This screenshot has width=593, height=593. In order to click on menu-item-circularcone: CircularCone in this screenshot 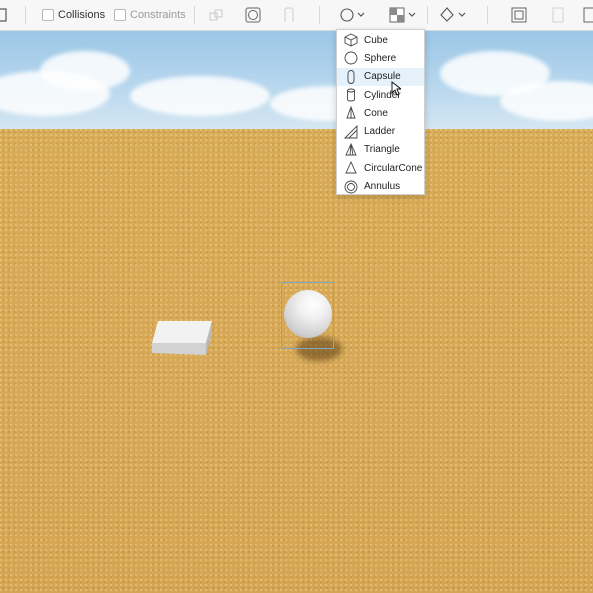, I will do `click(380, 168)`.